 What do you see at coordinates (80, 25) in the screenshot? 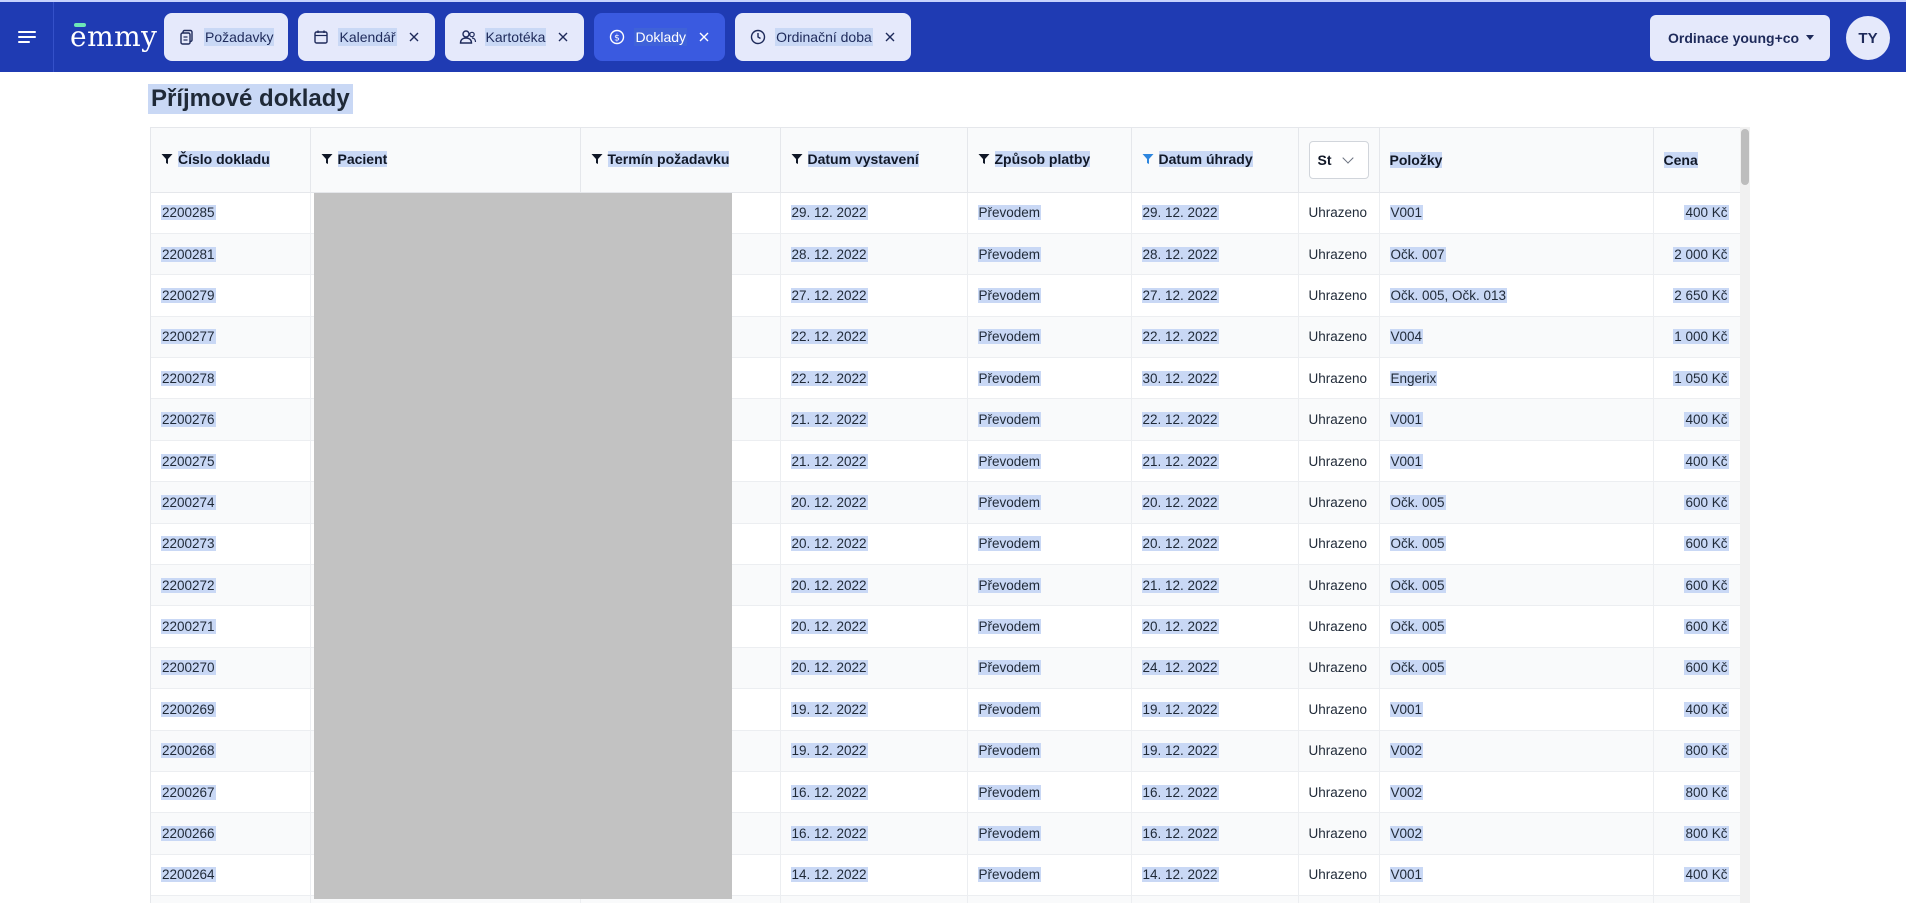
I see `logo-accent` at bounding box center [80, 25].